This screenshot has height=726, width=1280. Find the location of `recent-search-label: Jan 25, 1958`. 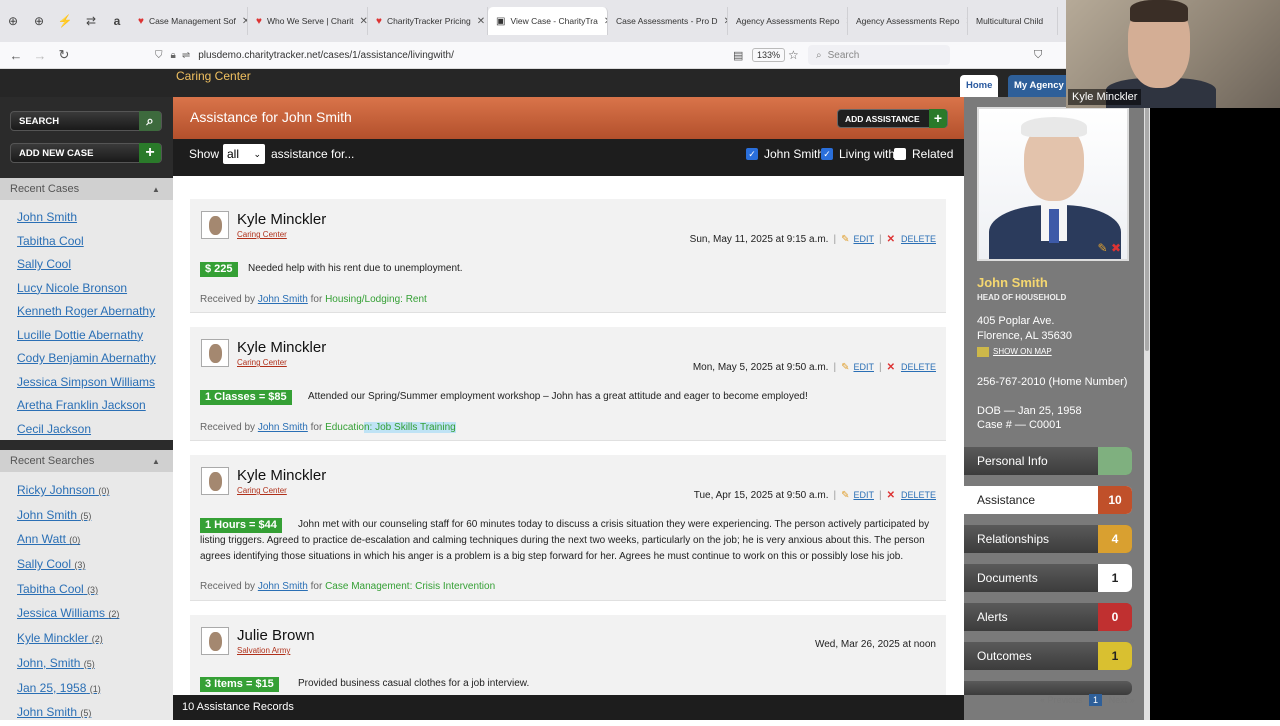

recent-search-label: Jan 25, 1958 is located at coordinates (52, 687).